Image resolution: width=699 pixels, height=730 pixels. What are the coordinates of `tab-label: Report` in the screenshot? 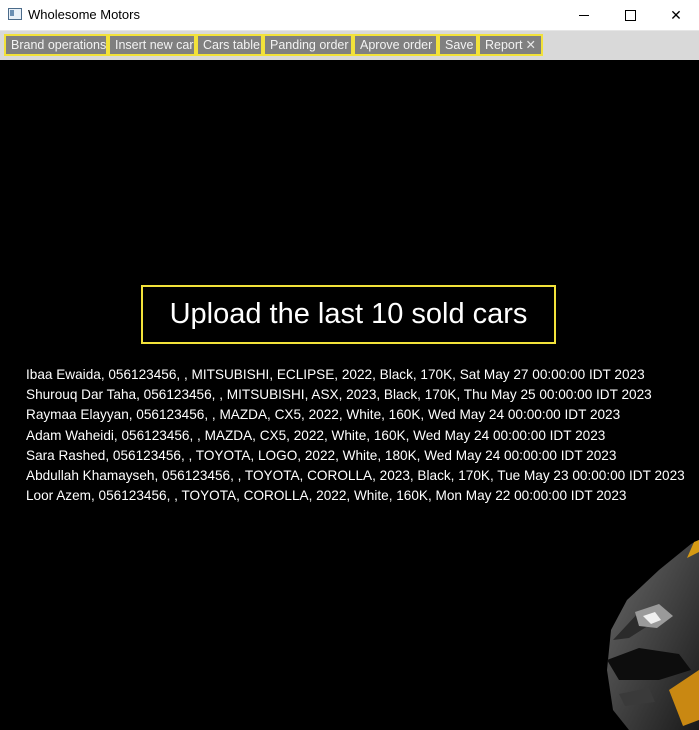 It's located at (504, 45).